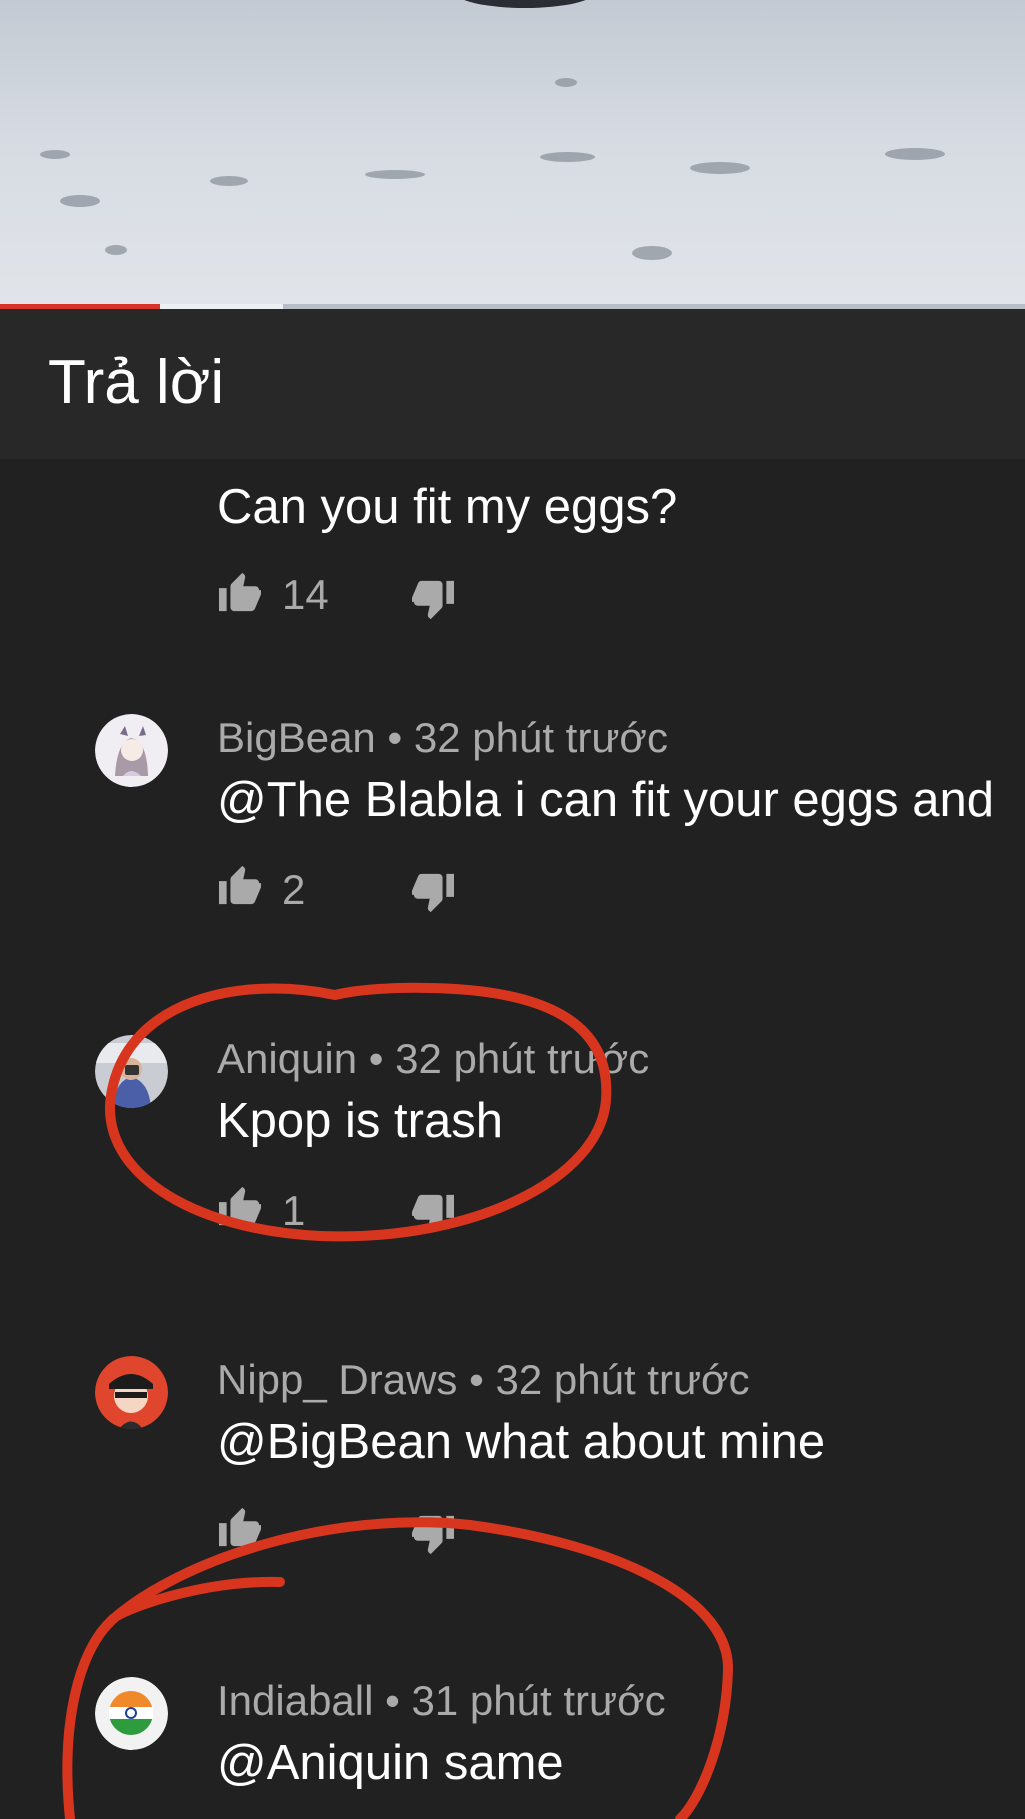  I want to click on comment-meta: Aniquin • 32 phút trước, so click(433, 1059).